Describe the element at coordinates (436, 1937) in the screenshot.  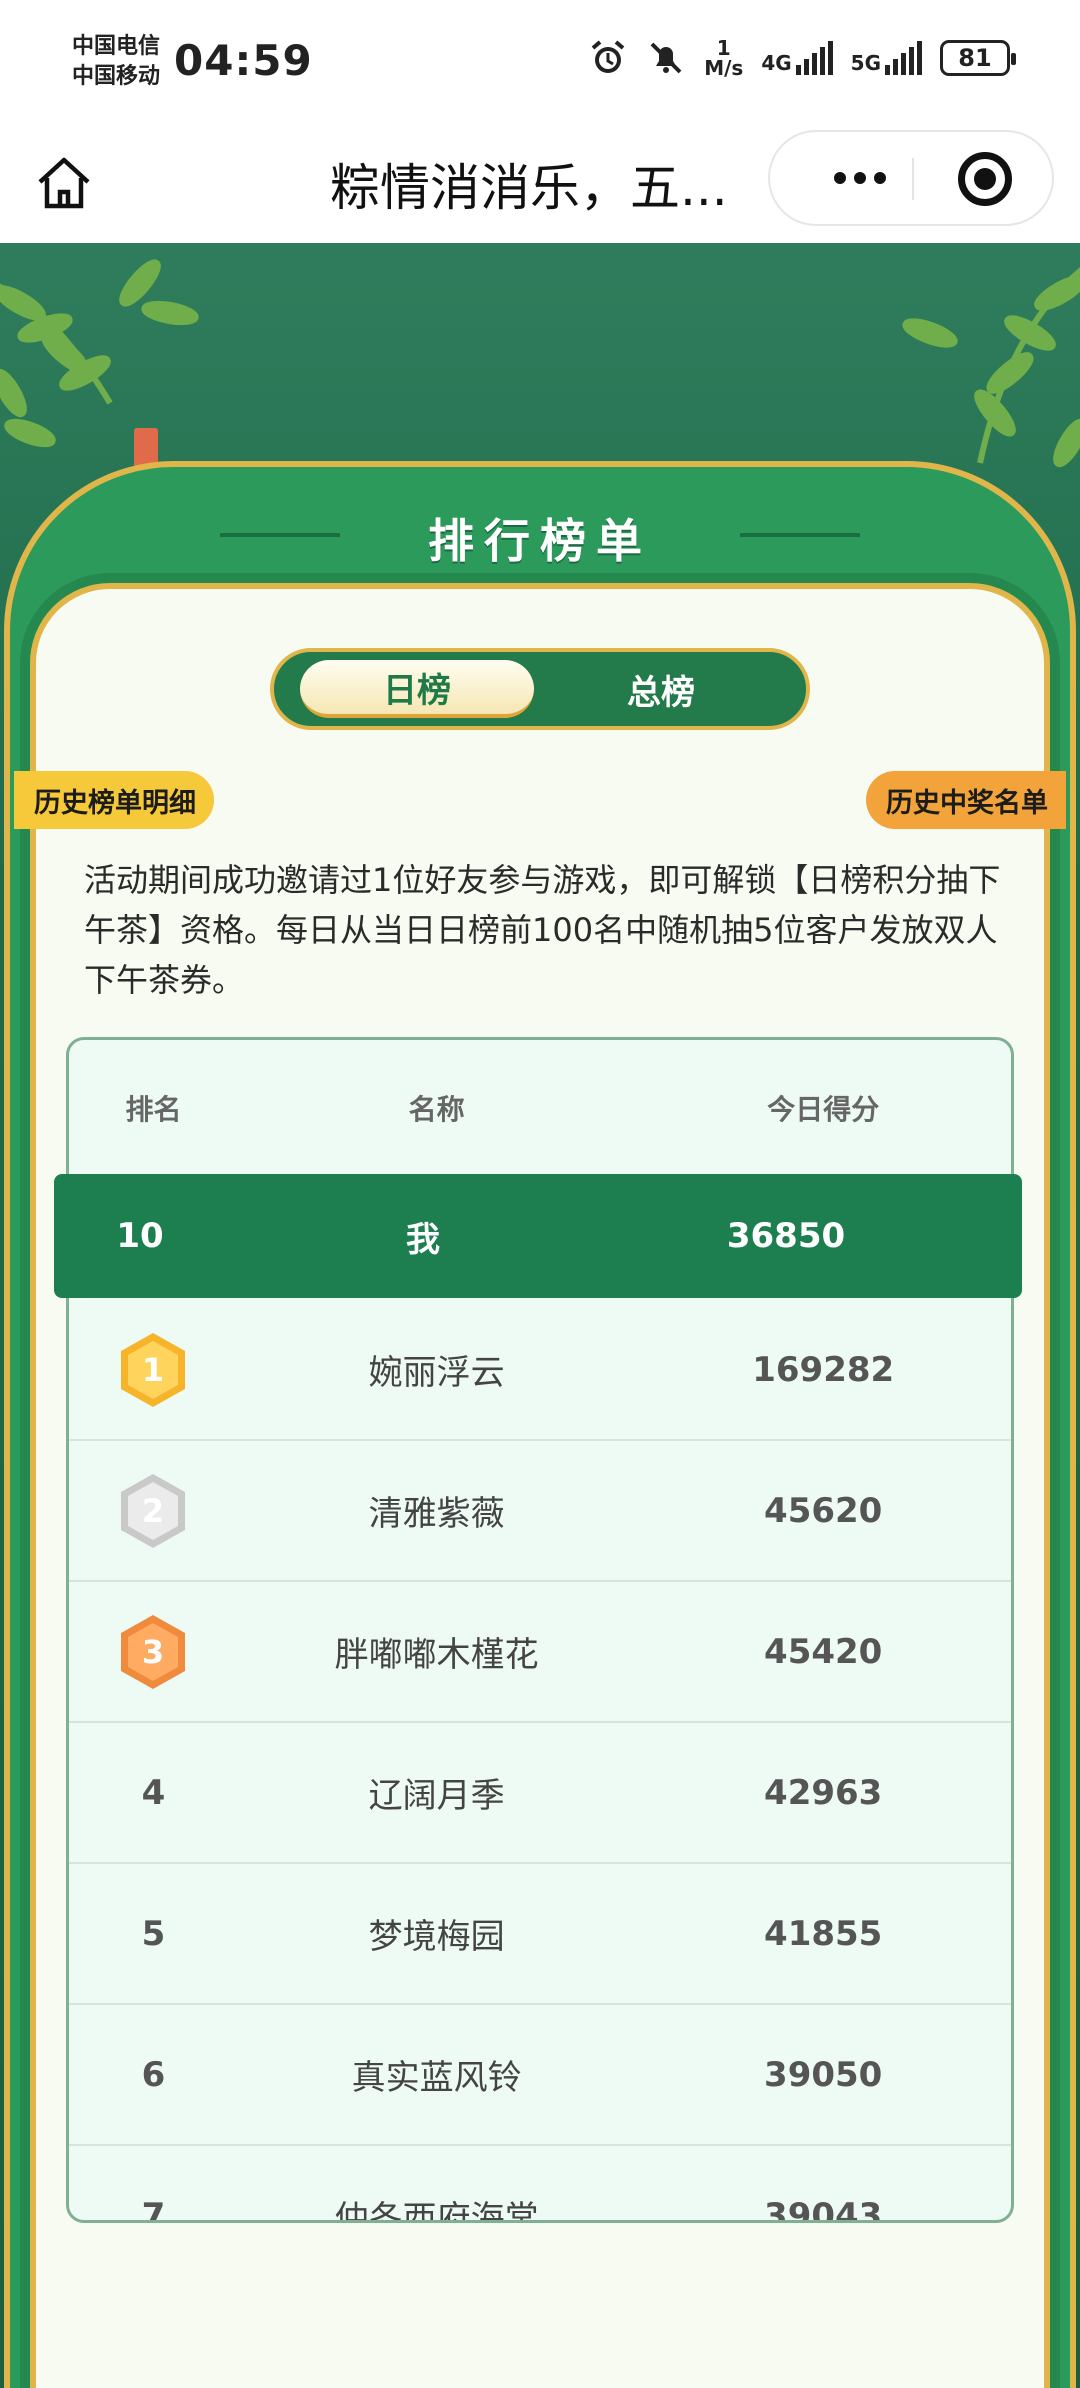
I see `name-cell: 梦境梅园` at that location.